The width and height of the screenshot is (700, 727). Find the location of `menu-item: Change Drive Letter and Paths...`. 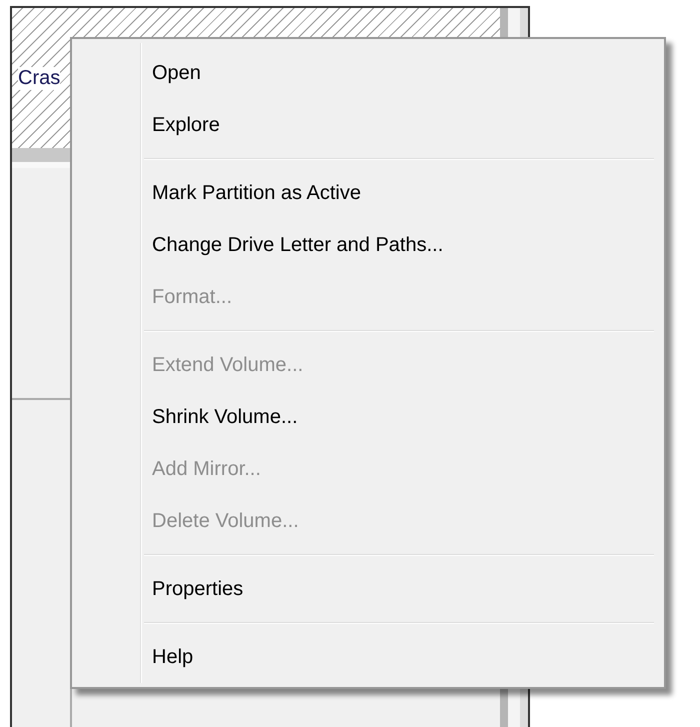

menu-item: Change Drive Letter and Paths... is located at coordinates (368, 245).